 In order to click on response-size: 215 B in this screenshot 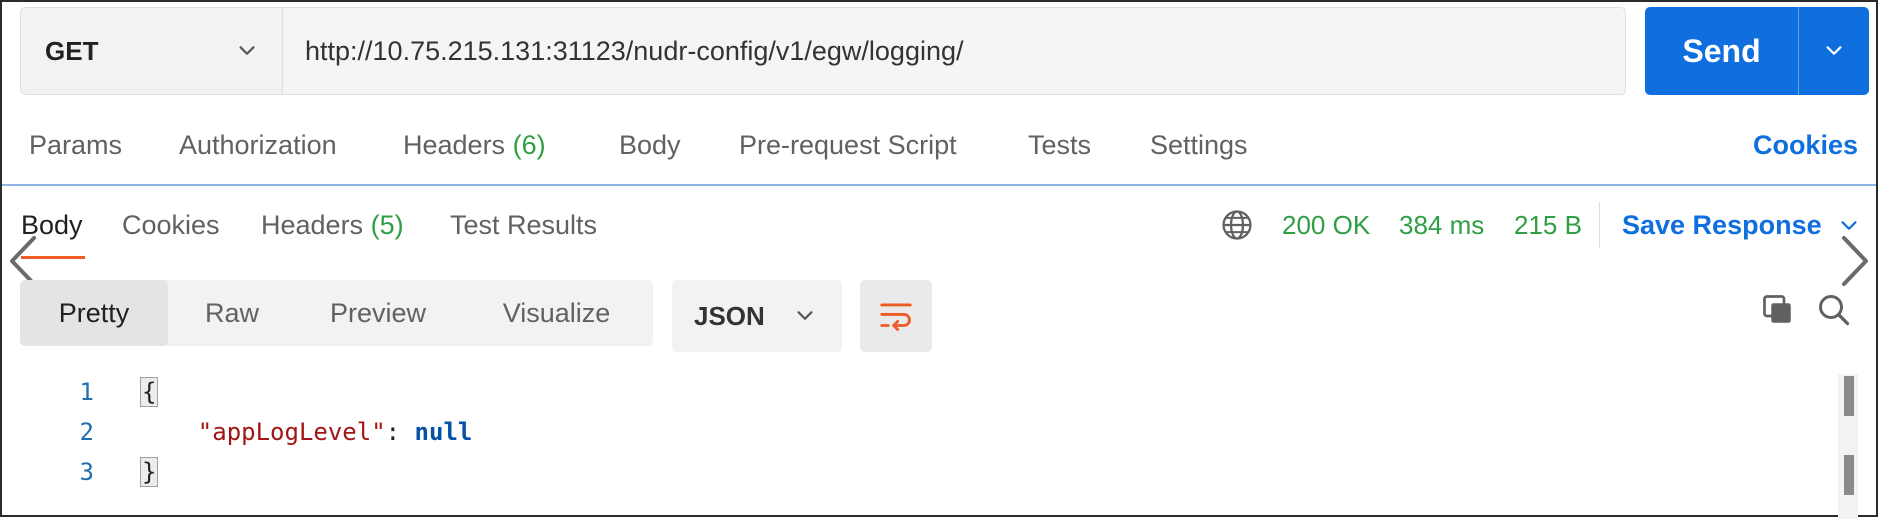, I will do `click(1548, 225)`.